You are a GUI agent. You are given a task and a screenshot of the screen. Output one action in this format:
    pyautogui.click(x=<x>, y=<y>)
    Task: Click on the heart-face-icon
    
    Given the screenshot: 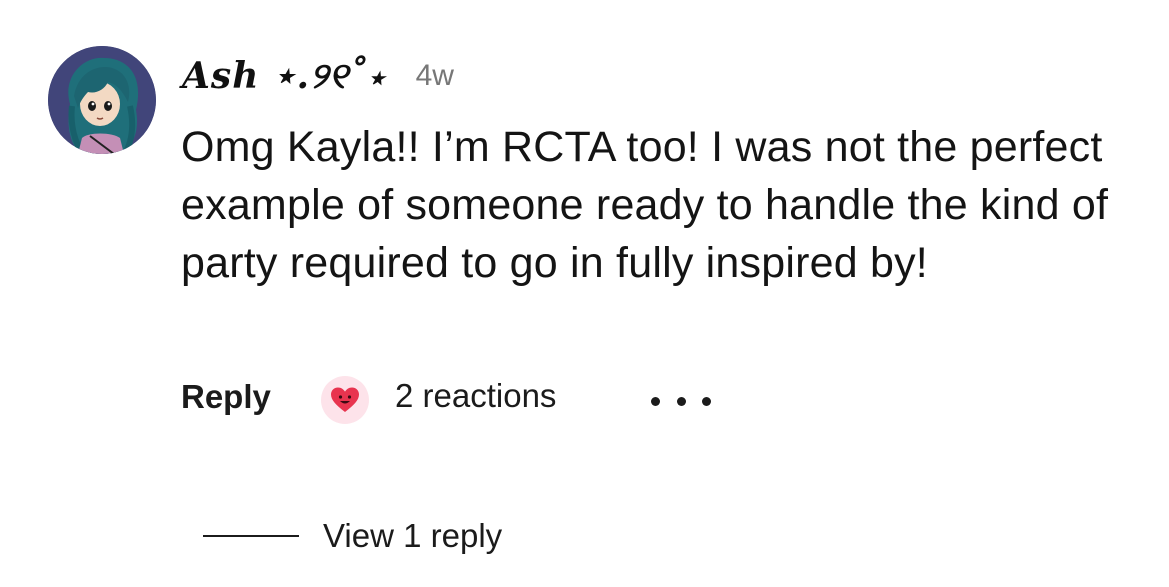 What is the action you would take?
    pyautogui.click(x=345, y=399)
    